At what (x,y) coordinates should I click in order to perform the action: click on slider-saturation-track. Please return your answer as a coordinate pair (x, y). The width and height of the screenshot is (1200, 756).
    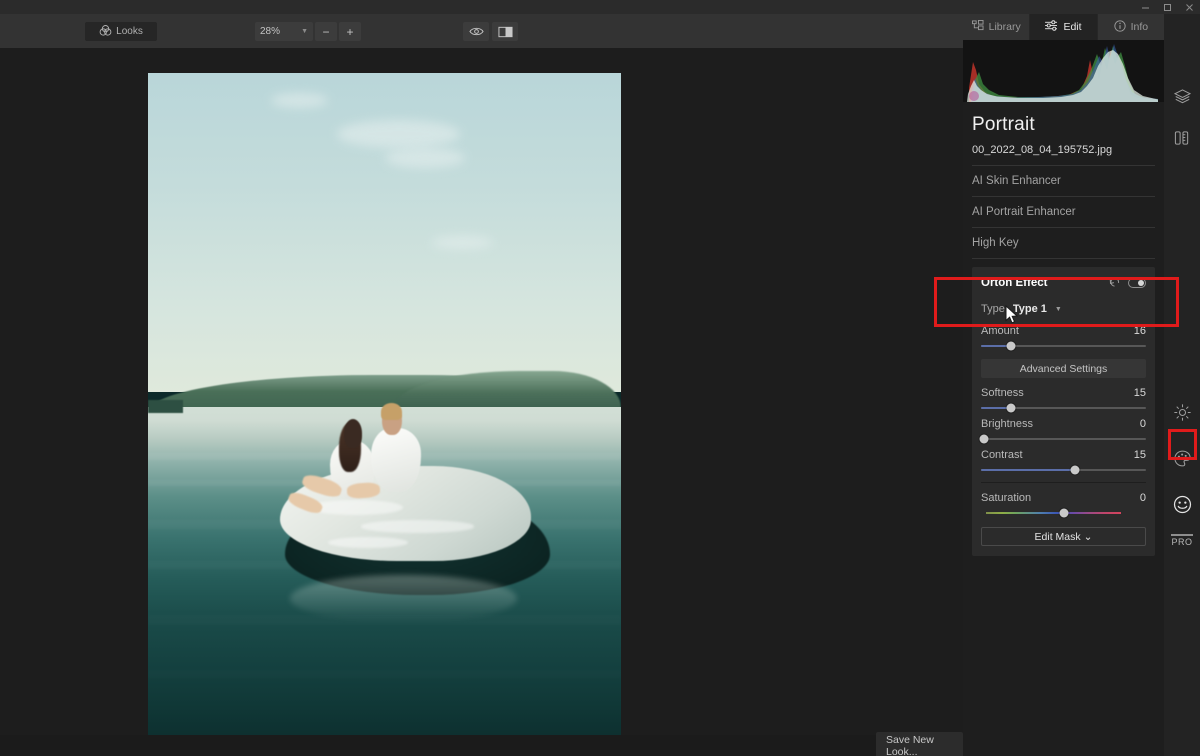
    Looking at the image, I should click on (1063, 513).